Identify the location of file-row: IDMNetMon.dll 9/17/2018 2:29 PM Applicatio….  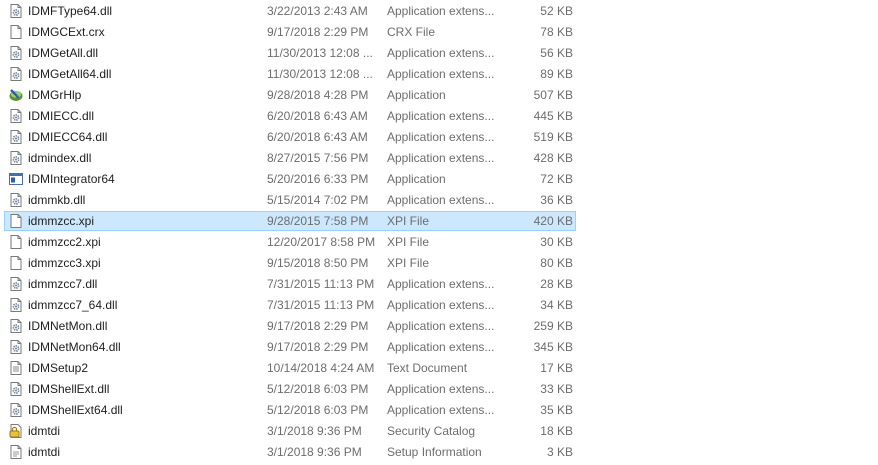
(290, 326).